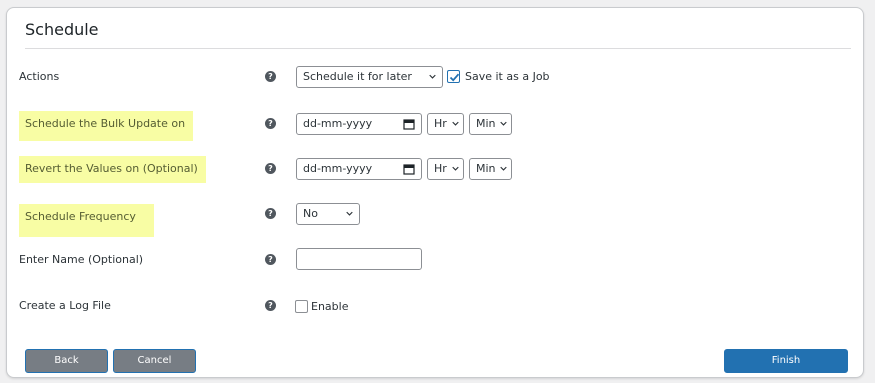  Describe the element at coordinates (112, 169) in the screenshot. I see `revert-values-label: Revert the Values on (Optional)` at that location.